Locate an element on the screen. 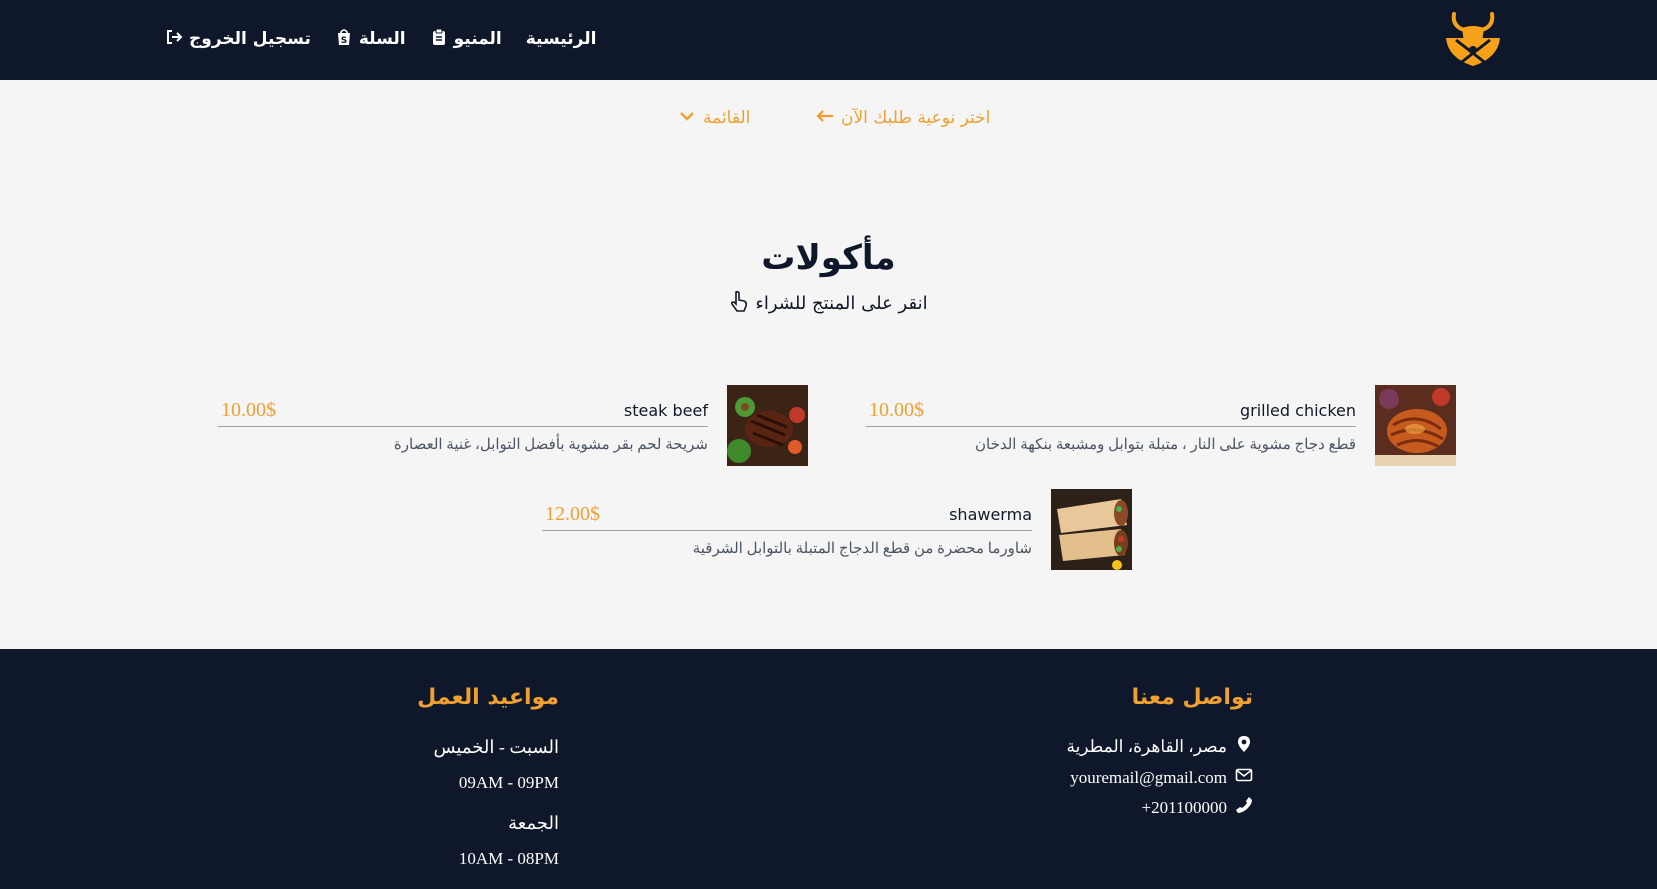  item-price: 12.00$ is located at coordinates (572, 514).